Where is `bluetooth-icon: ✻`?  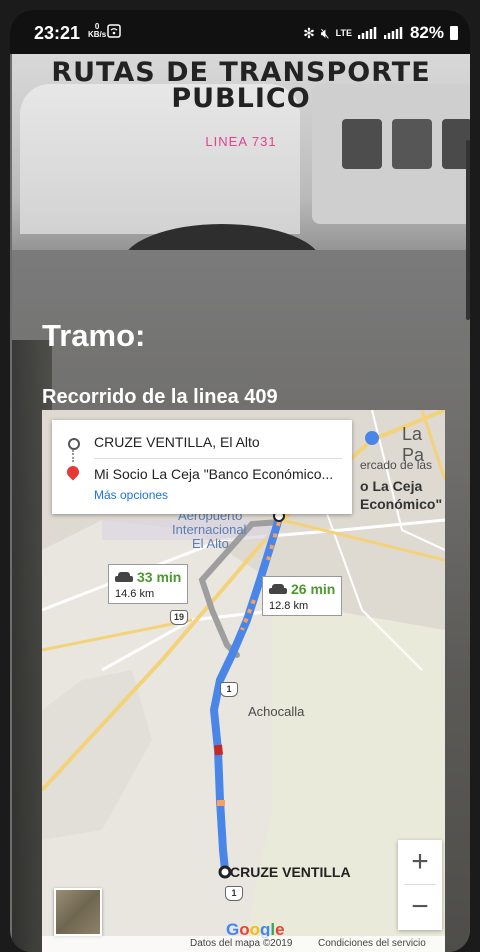 bluetooth-icon: ✻ is located at coordinates (309, 32).